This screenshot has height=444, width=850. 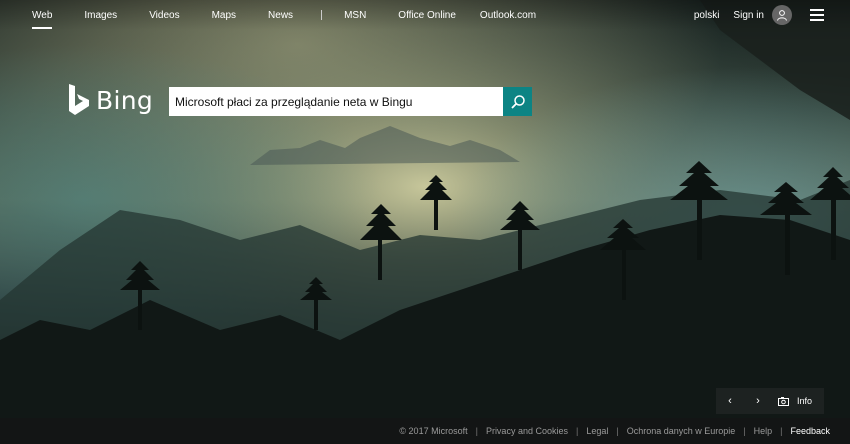 What do you see at coordinates (758, 401) in the screenshot?
I see `chevron-right-icon: ›` at bounding box center [758, 401].